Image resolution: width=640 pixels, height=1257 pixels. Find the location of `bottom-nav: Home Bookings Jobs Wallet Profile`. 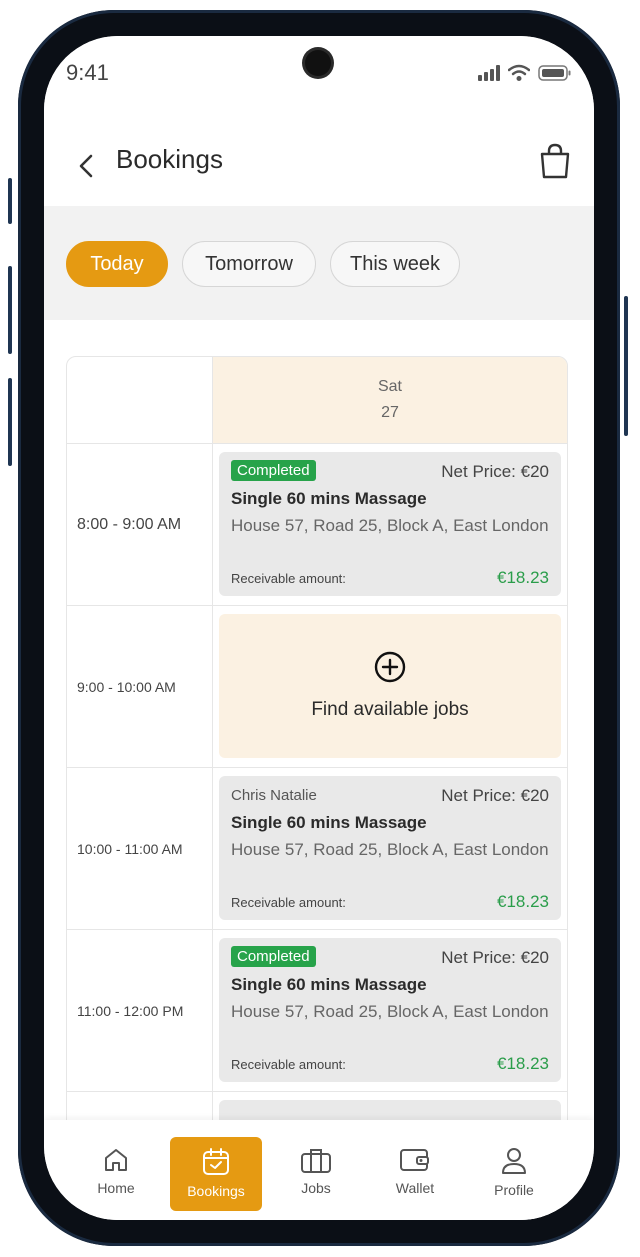

bottom-nav: Home Bookings Jobs Wallet Profile is located at coordinates (319, 1170).